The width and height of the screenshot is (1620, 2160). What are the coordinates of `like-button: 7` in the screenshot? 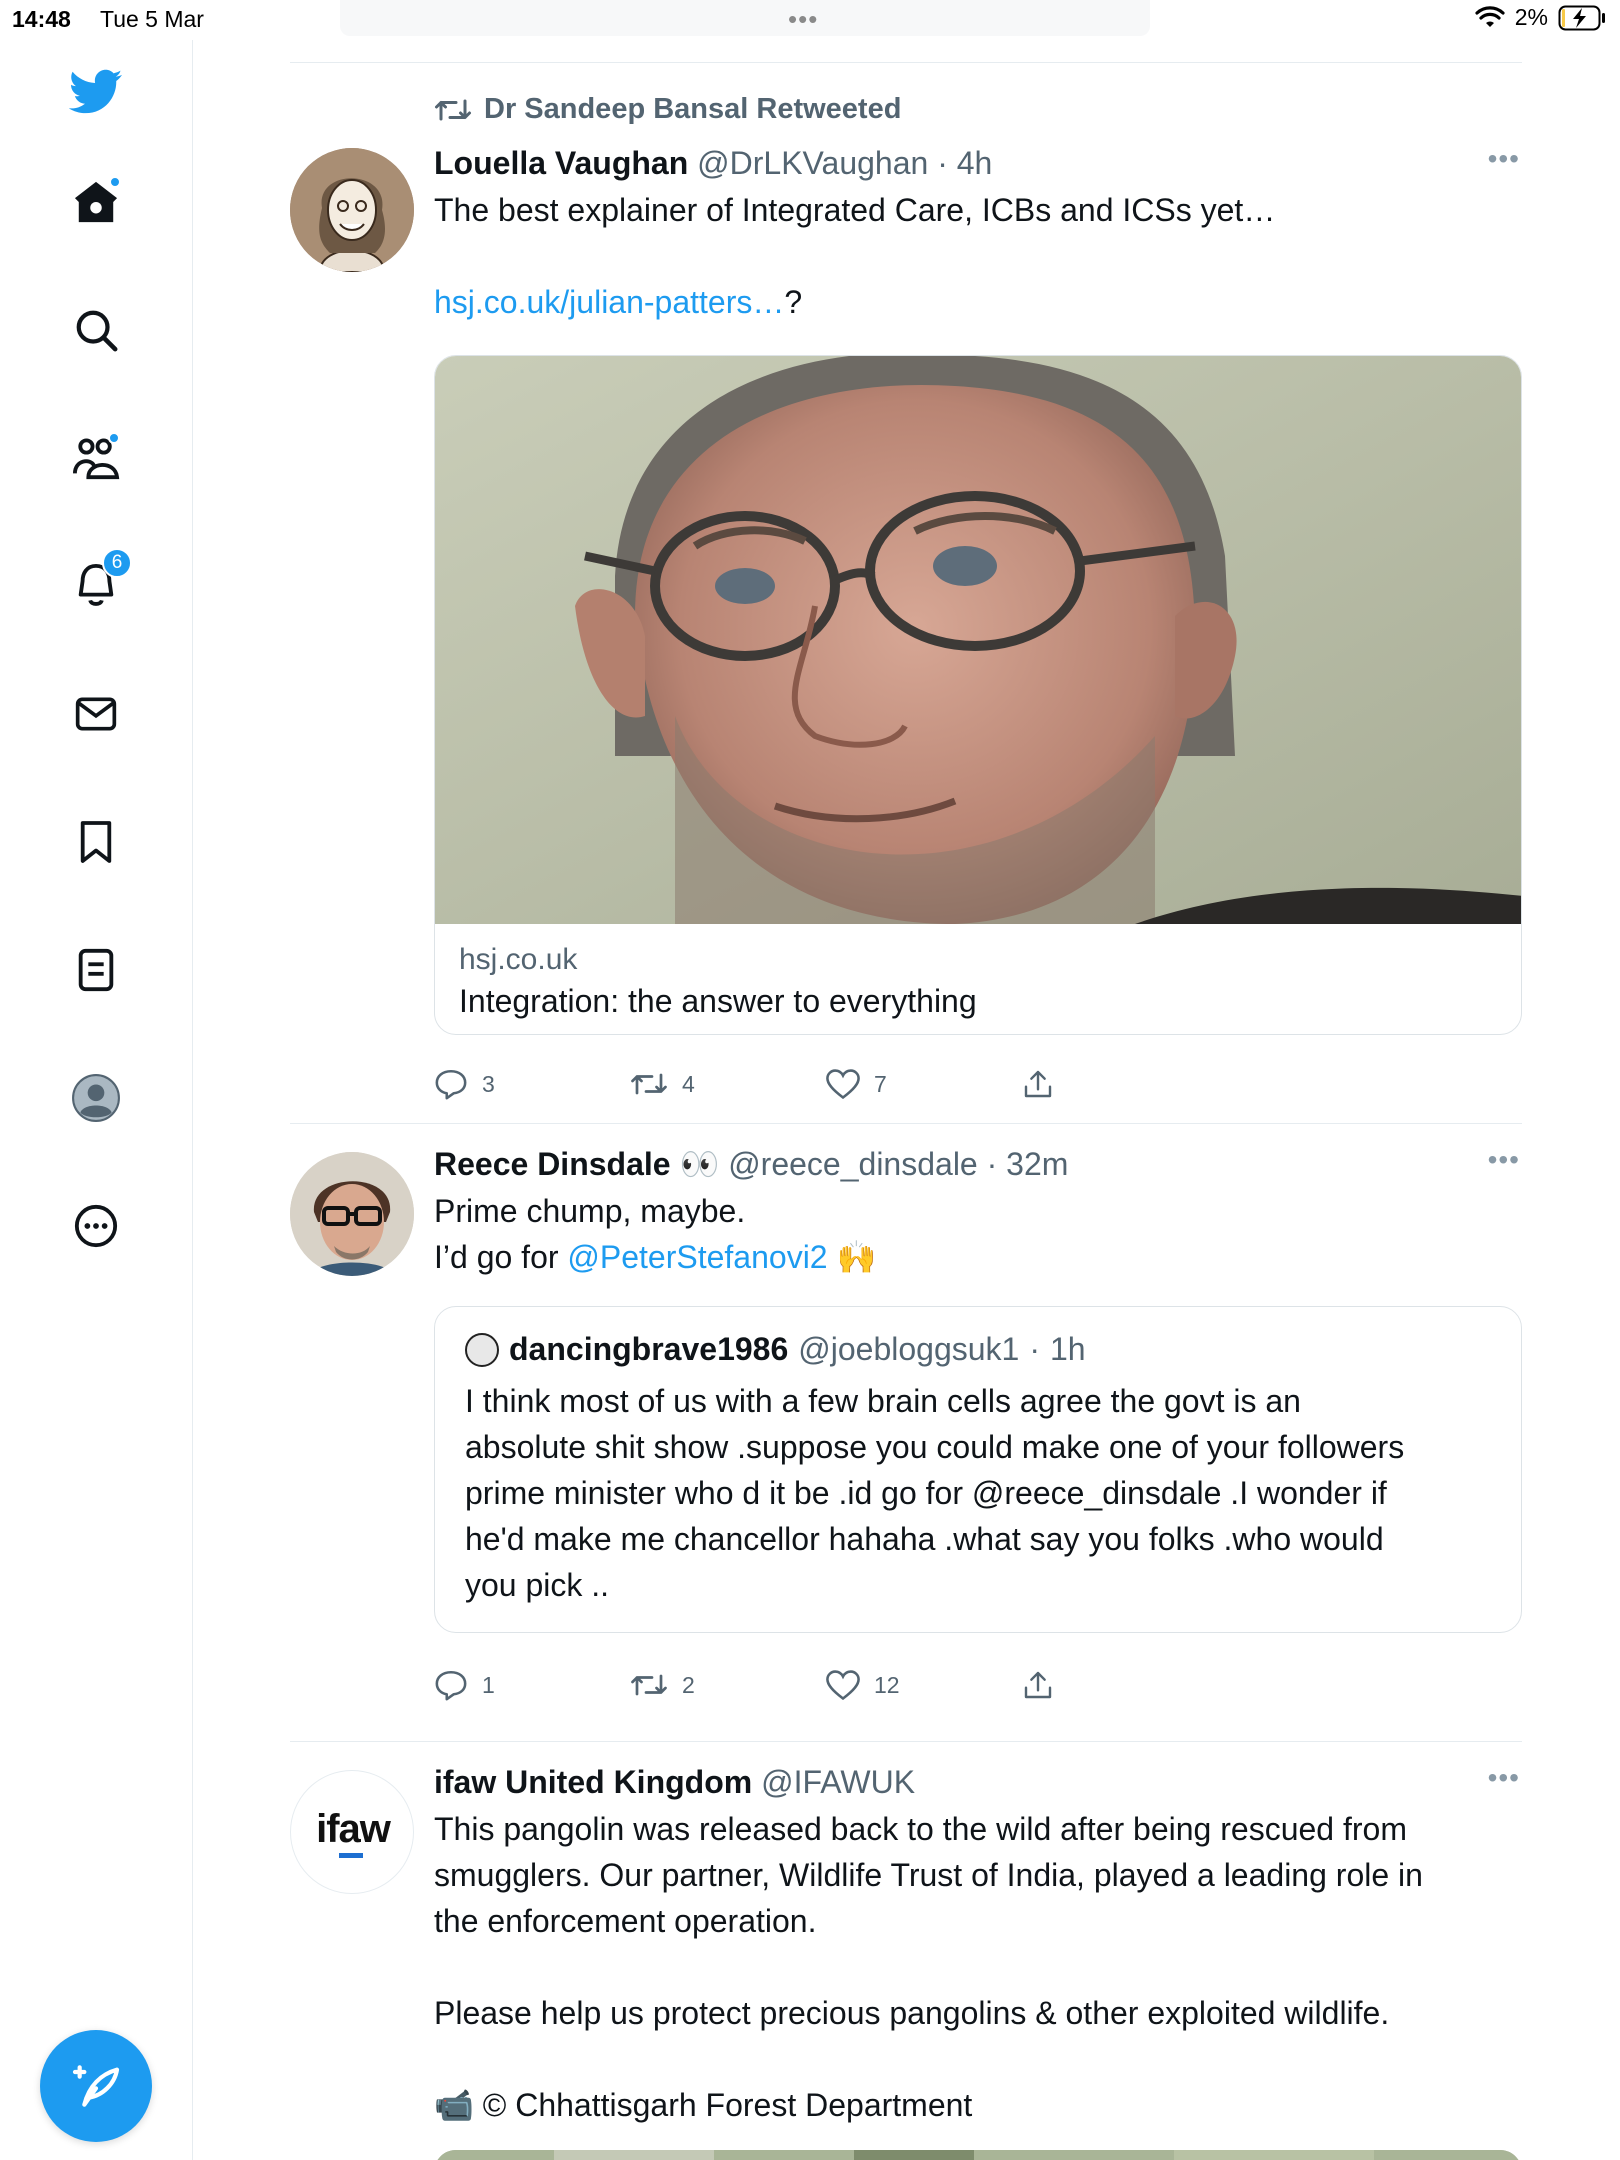 It's located at (924, 1084).